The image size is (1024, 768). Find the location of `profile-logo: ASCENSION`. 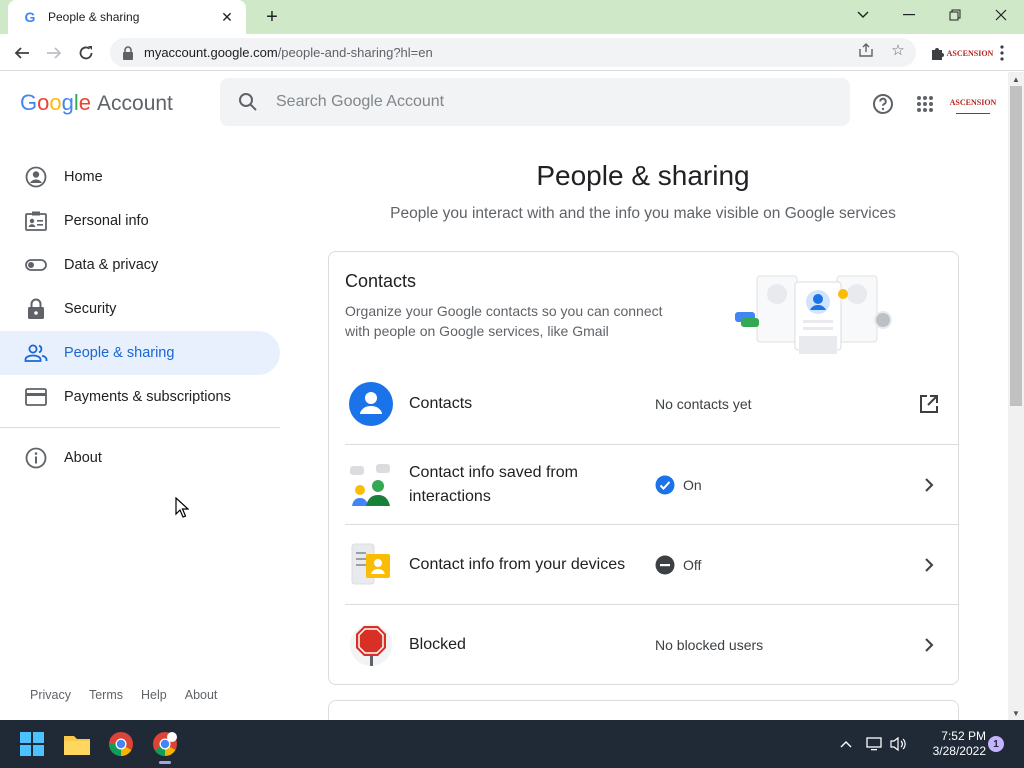

profile-logo: ASCENSION is located at coordinates (970, 53).